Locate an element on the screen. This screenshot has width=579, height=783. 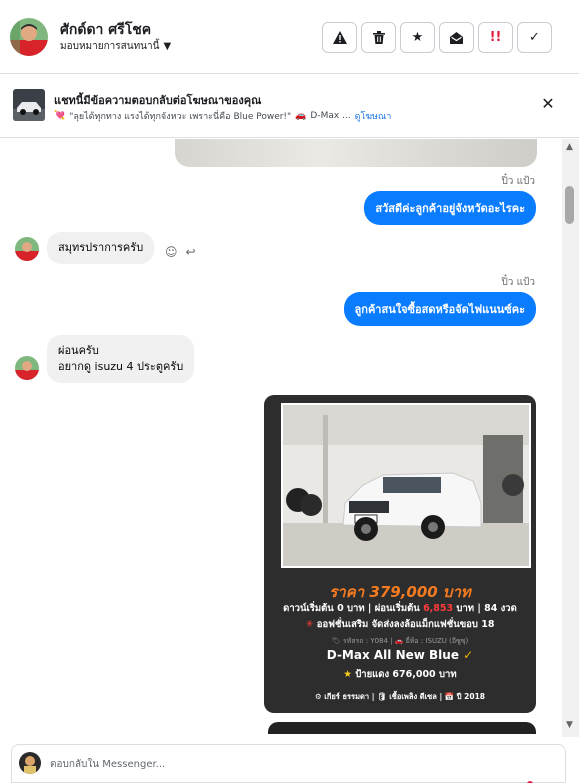
outgoing-message: ลูกค้าสนใจซื้อสดหรือจัดไฟแนนซ์คะ is located at coordinates (439, 309).